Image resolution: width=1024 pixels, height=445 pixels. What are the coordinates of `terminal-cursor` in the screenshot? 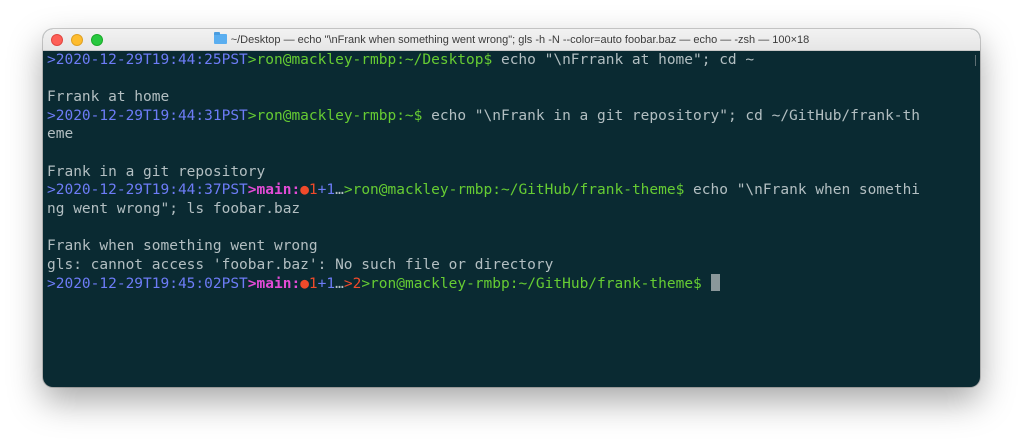 It's located at (715, 283).